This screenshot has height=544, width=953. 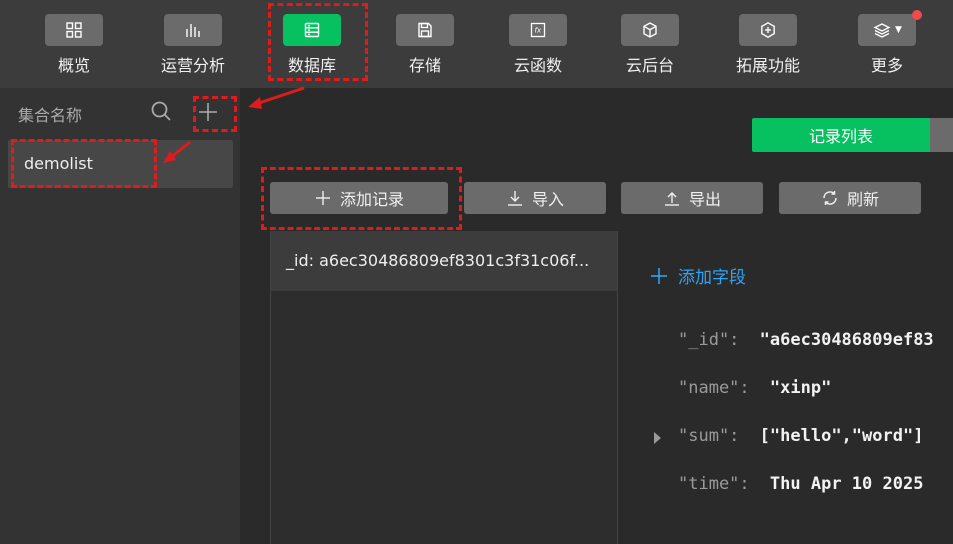 I want to click on plus-hexagon-icon, so click(x=768, y=30).